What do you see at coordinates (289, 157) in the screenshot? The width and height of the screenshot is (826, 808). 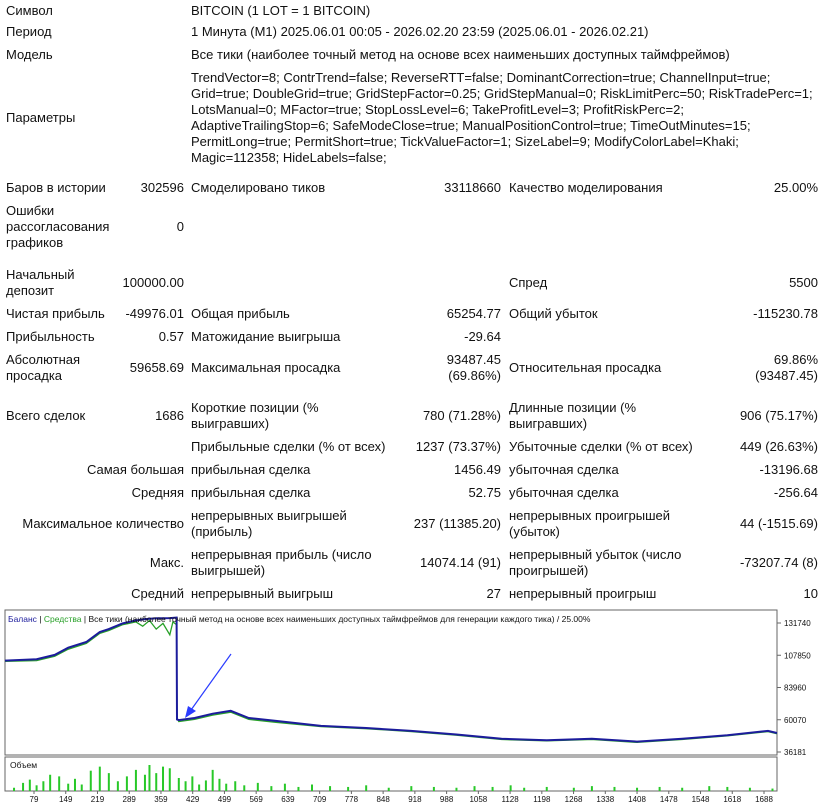 I see `params-line: Magic=112358; HideLabels=false;` at bounding box center [289, 157].